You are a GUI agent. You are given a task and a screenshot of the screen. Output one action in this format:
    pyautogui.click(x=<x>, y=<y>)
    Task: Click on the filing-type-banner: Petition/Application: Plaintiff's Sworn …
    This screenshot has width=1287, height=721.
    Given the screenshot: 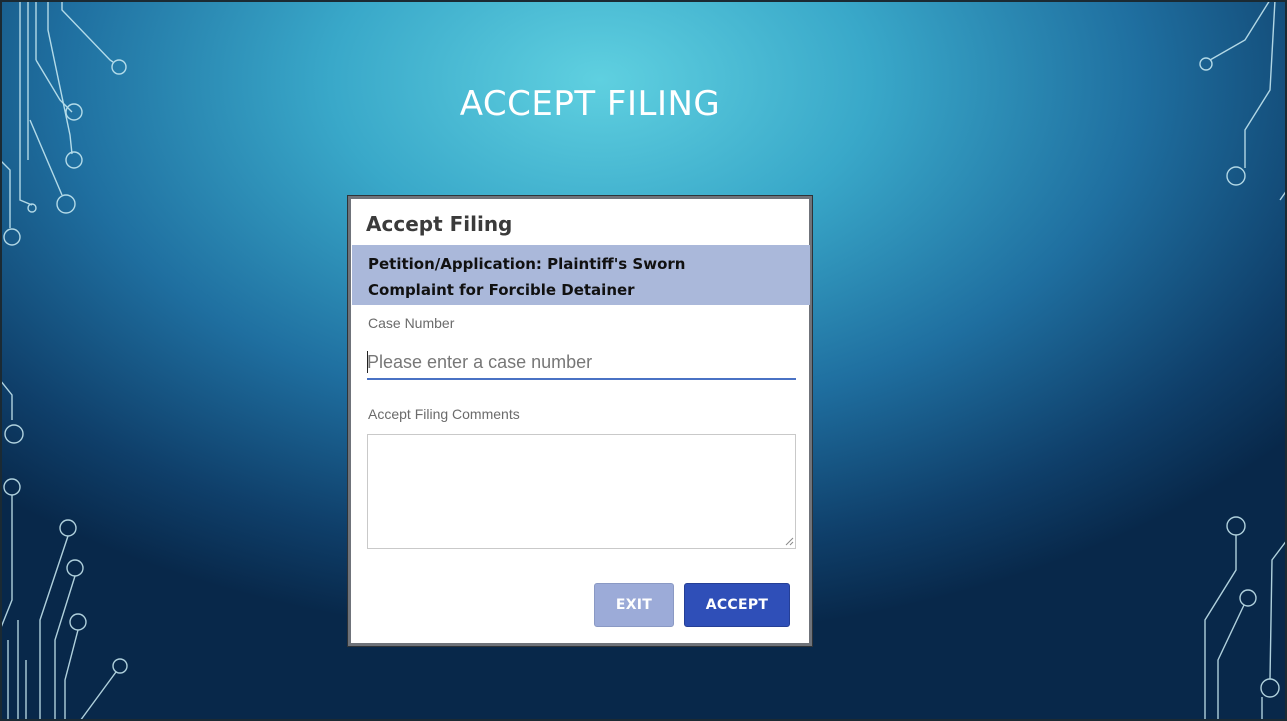 What is the action you would take?
    pyautogui.click(x=581, y=275)
    